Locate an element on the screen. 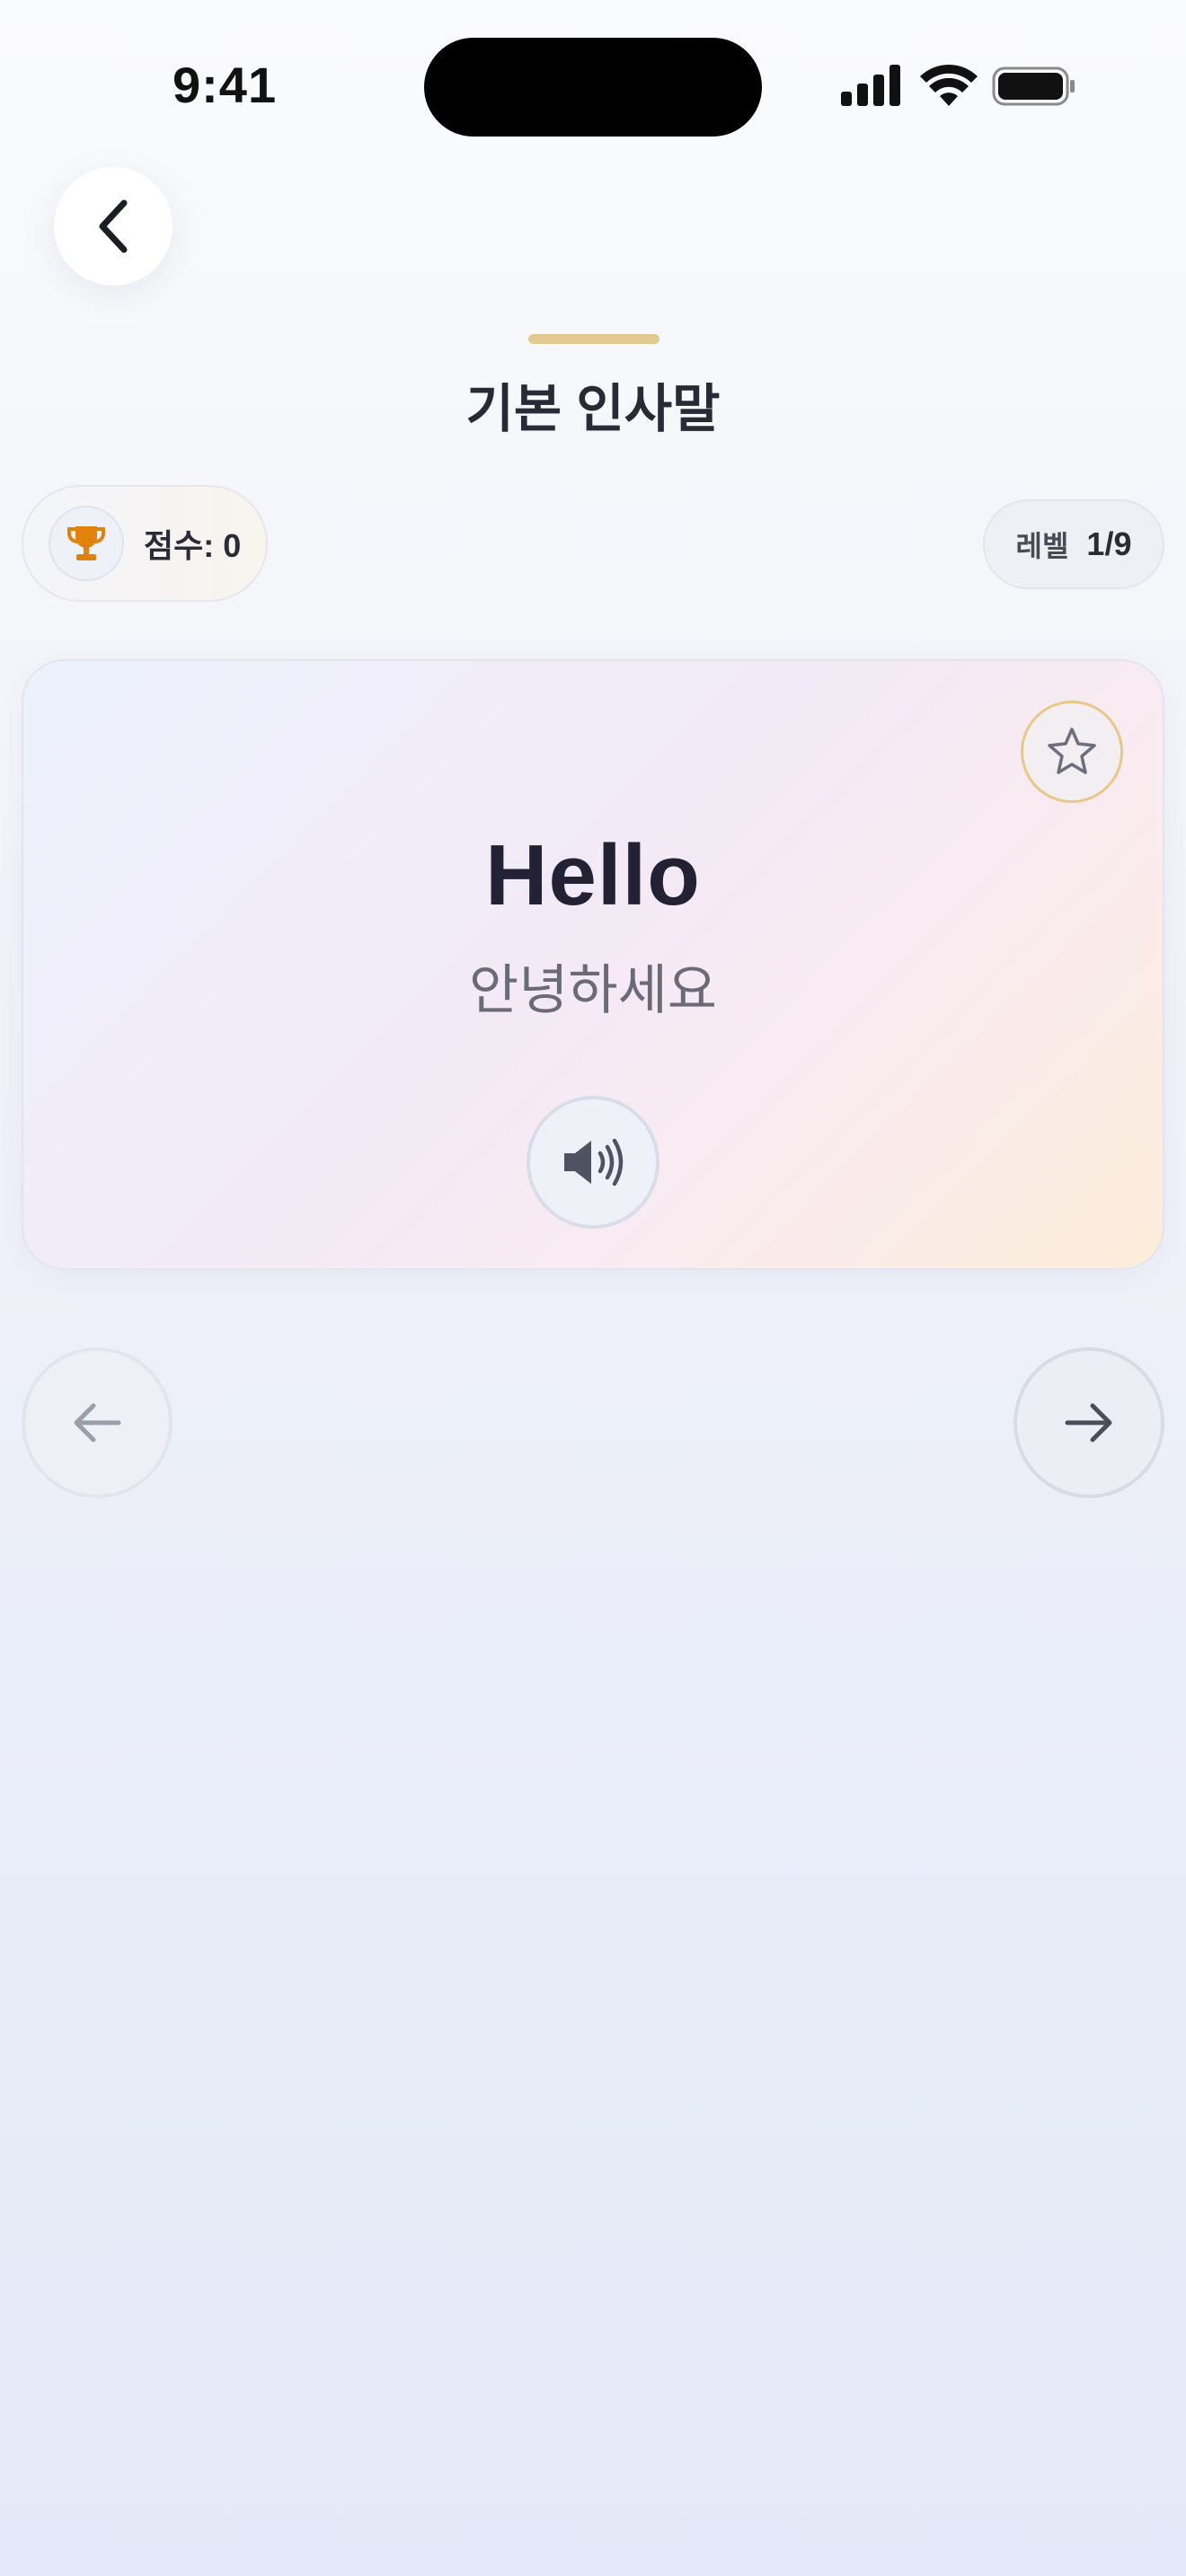 The width and height of the screenshot is (1186, 2576). page-title: 기본 인사말 is located at coordinates (593, 409).